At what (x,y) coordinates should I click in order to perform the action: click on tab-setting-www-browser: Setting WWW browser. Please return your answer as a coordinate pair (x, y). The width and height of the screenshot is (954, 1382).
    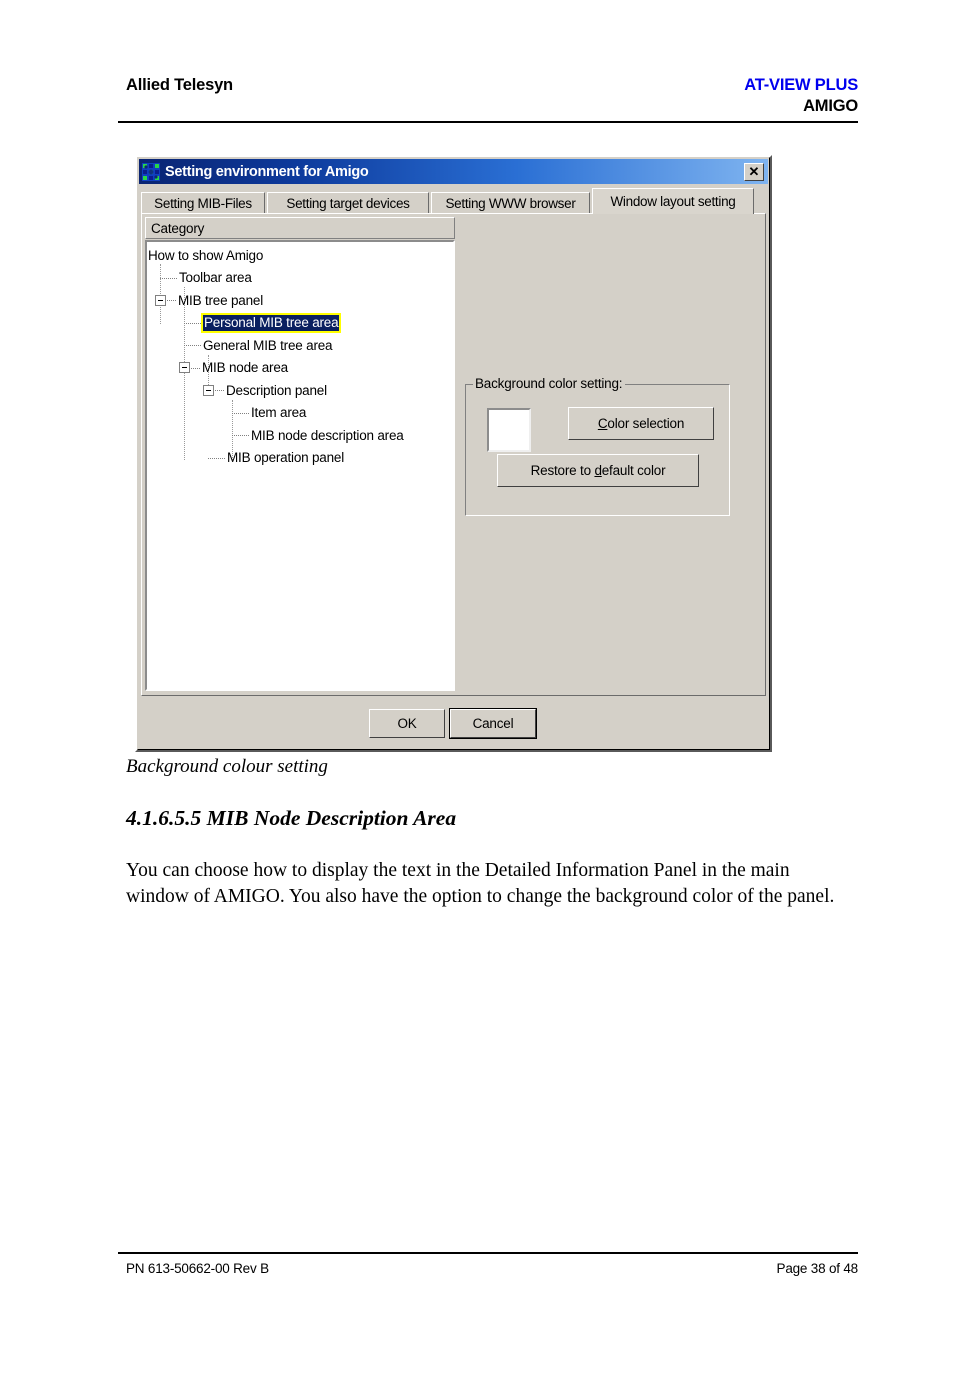
    Looking at the image, I should click on (510, 202).